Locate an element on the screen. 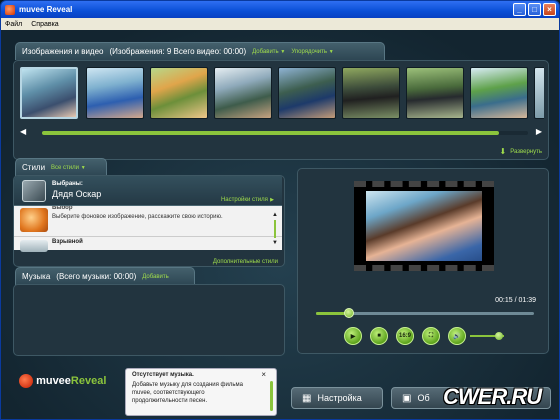 Image resolution: width=560 pixels, height=420 pixels. strip-scrollbar is located at coordinates (285, 133).